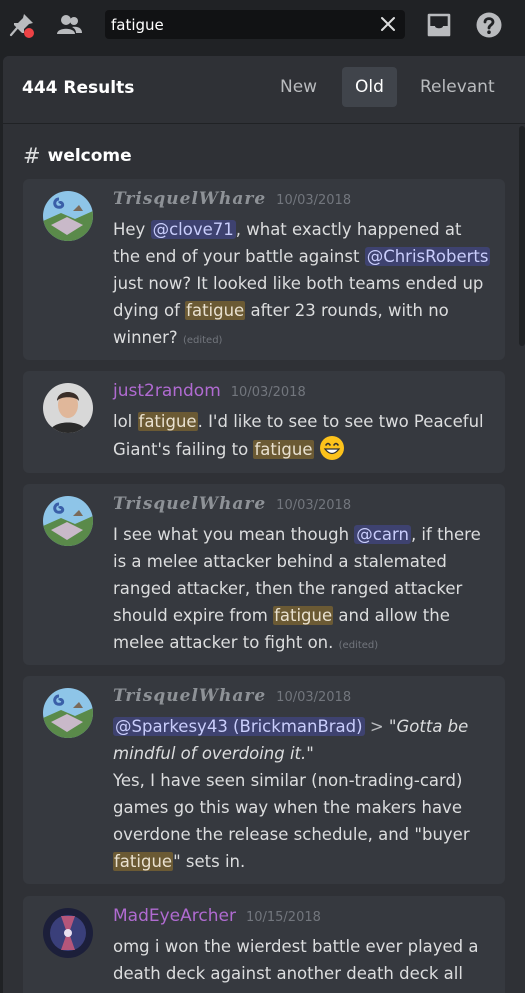  Describe the element at coordinates (241, 24) in the screenshot. I see `search-input` at that location.